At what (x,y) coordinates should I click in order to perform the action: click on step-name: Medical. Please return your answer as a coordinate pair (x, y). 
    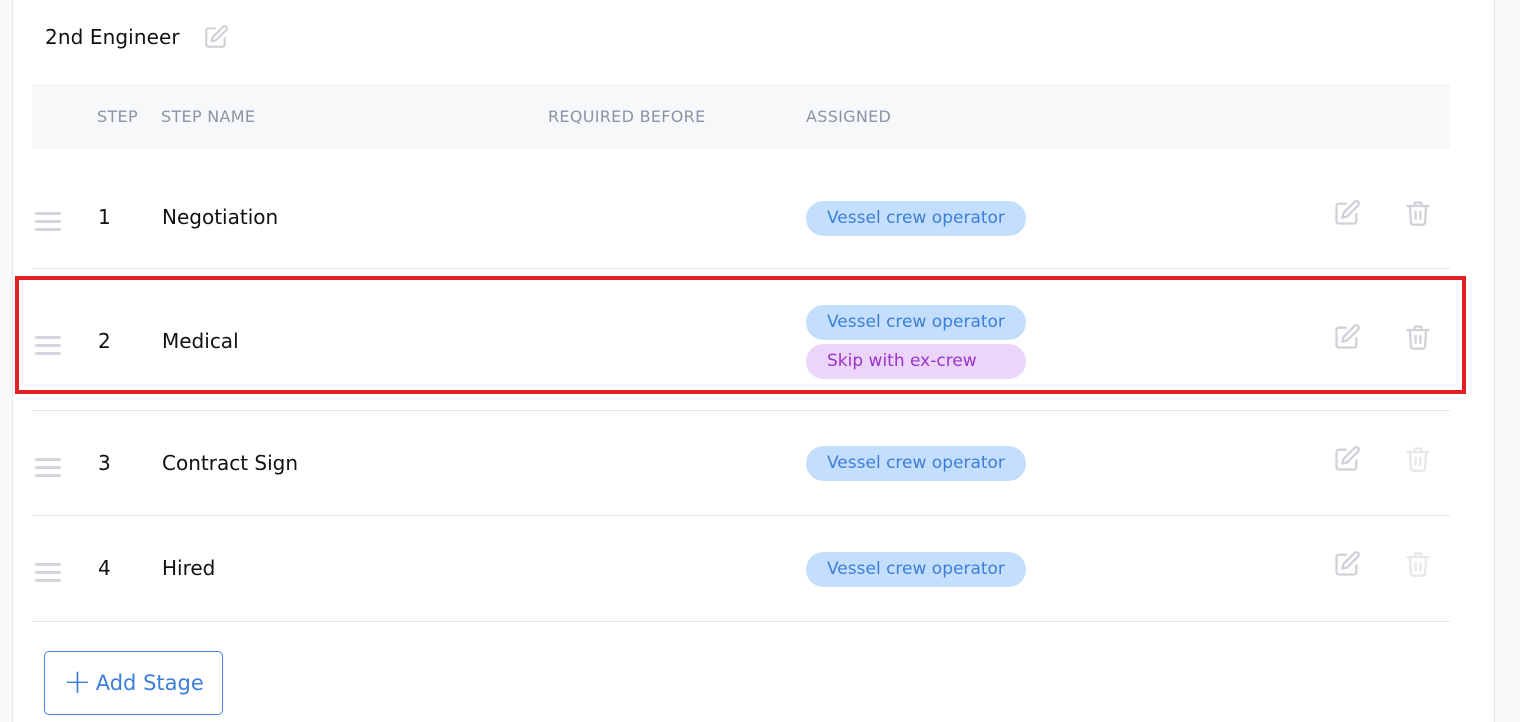
    Looking at the image, I should click on (200, 341).